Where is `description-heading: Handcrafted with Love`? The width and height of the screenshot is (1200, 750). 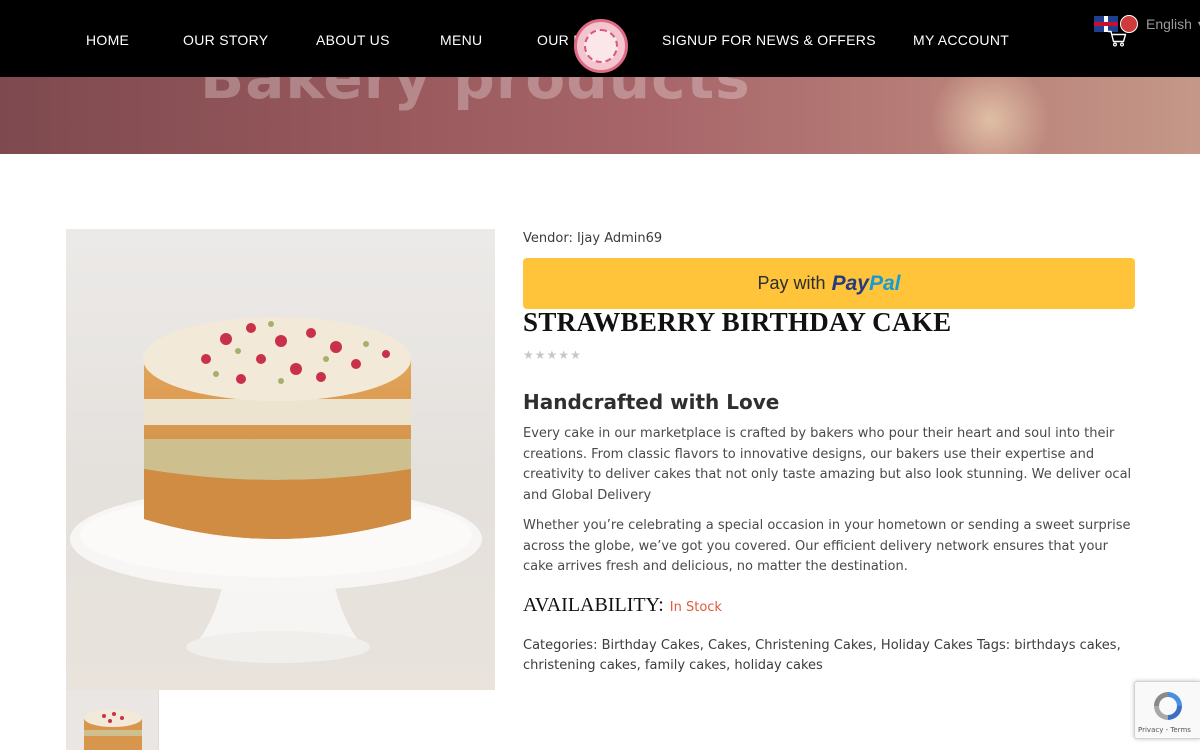
description-heading: Handcrafted with Love is located at coordinates (651, 402).